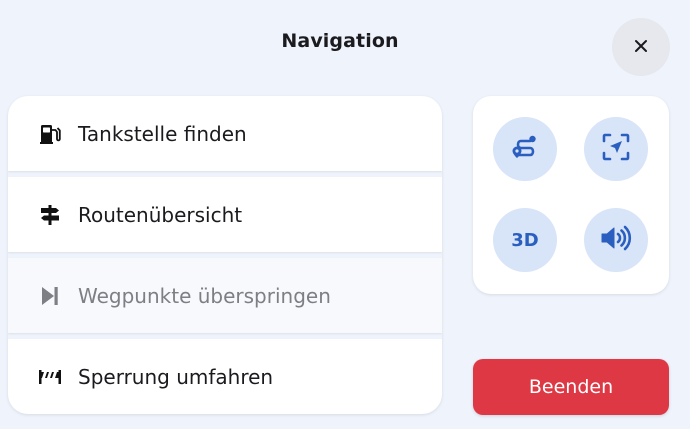 The image size is (690, 429). I want to click on menu-item-route-overview: Routenübersicht, so click(225, 214).